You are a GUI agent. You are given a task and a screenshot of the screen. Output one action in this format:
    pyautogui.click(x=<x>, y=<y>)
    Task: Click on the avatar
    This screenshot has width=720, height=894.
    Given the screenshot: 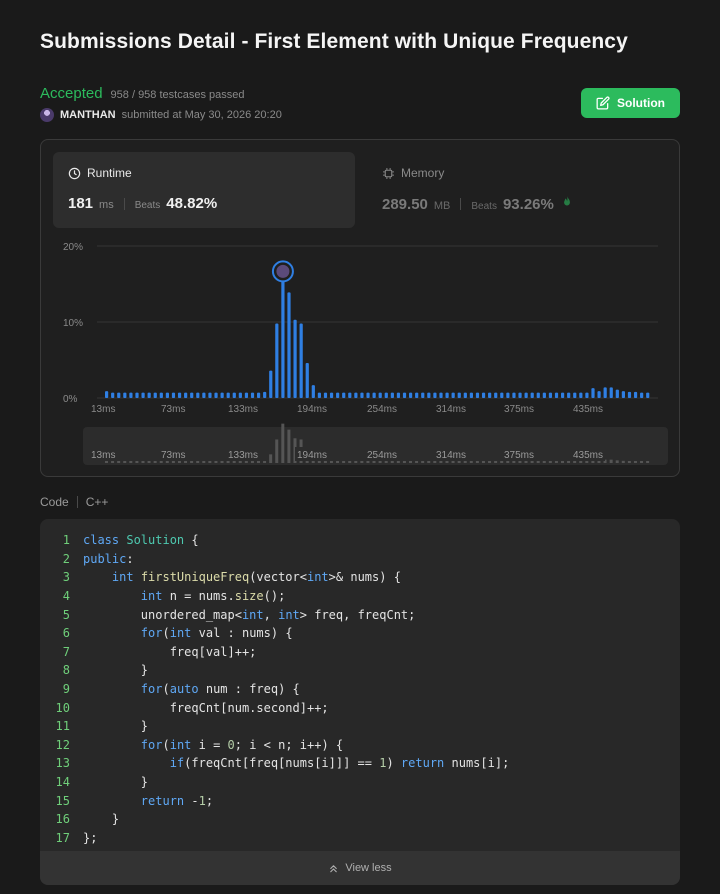 What is the action you would take?
    pyautogui.click(x=47, y=115)
    